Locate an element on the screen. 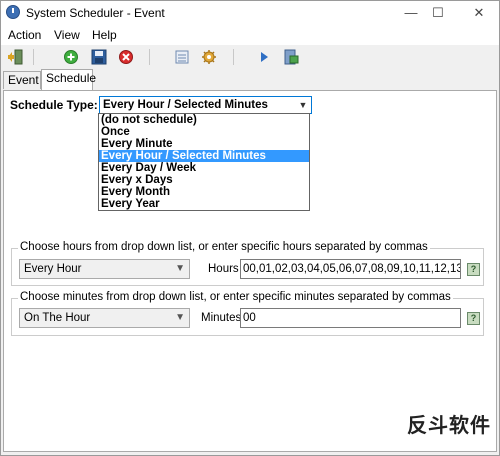 The width and height of the screenshot is (500, 456). option-every-day-week: Every Day / Week is located at coordinates (204, 168).